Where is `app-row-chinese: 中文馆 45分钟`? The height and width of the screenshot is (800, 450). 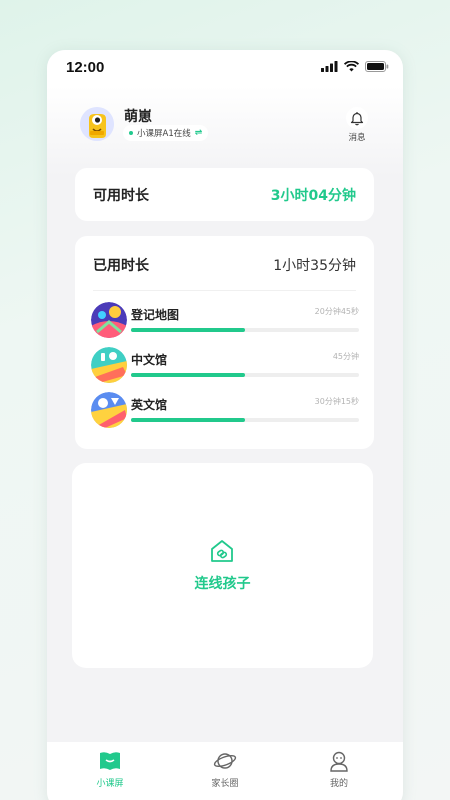 app-row-chinese: 中文馆 45分钟 is located at coordinates (225, 365).